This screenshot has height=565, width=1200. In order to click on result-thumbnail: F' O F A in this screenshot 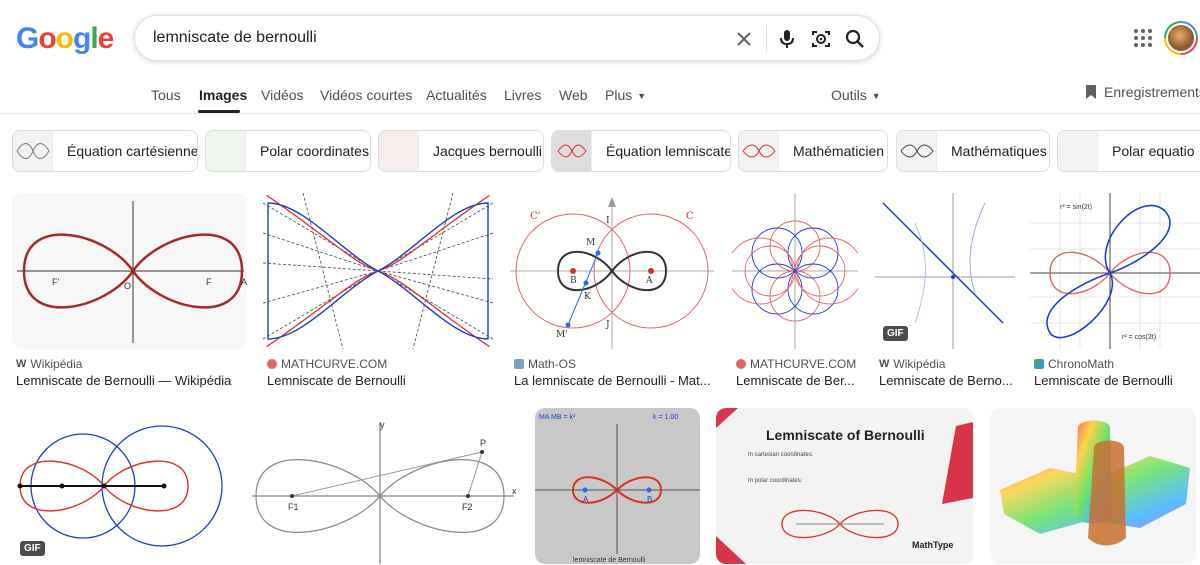, I will do `click(129, 271)`.